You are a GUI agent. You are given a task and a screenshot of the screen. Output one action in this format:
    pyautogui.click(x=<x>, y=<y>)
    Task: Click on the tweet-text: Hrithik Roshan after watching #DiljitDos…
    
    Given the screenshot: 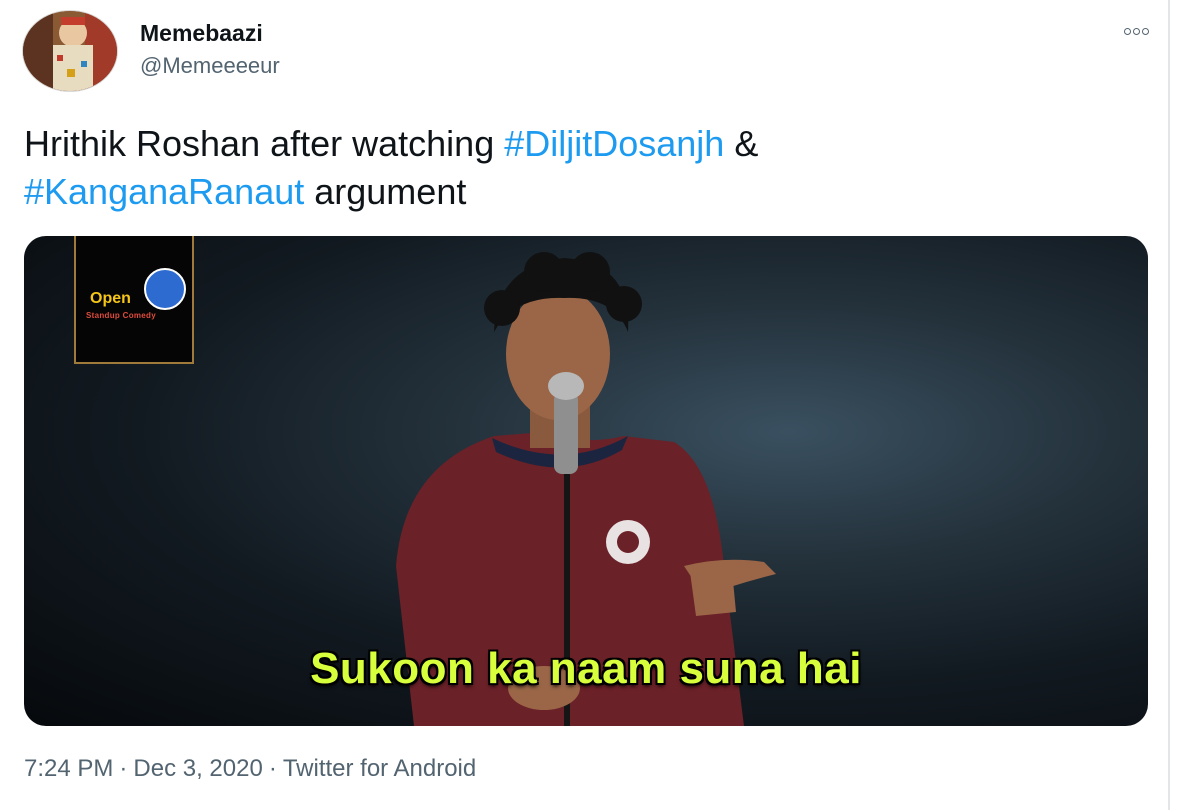 What is the action you would take?
    pyautogui.click(x=584, y=168)
    